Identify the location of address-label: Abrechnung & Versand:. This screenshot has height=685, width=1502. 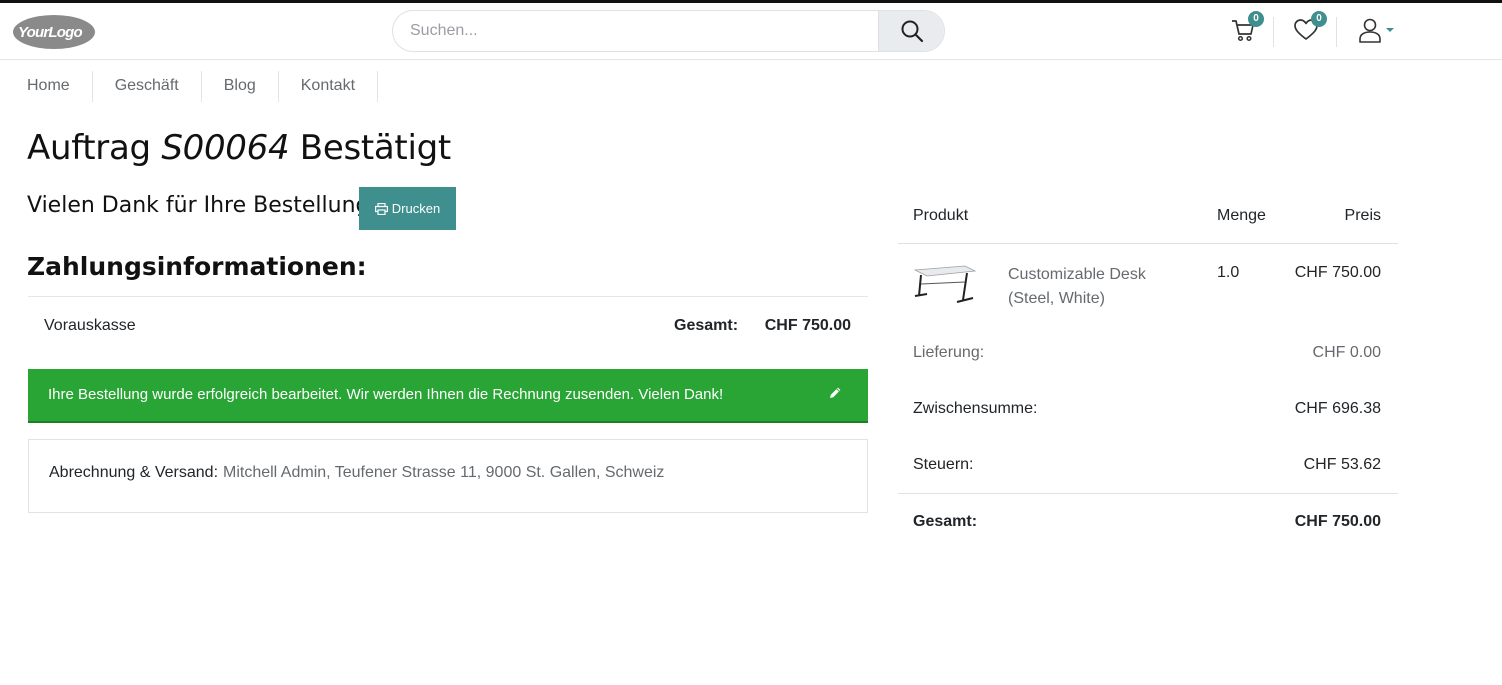
(134, 472).